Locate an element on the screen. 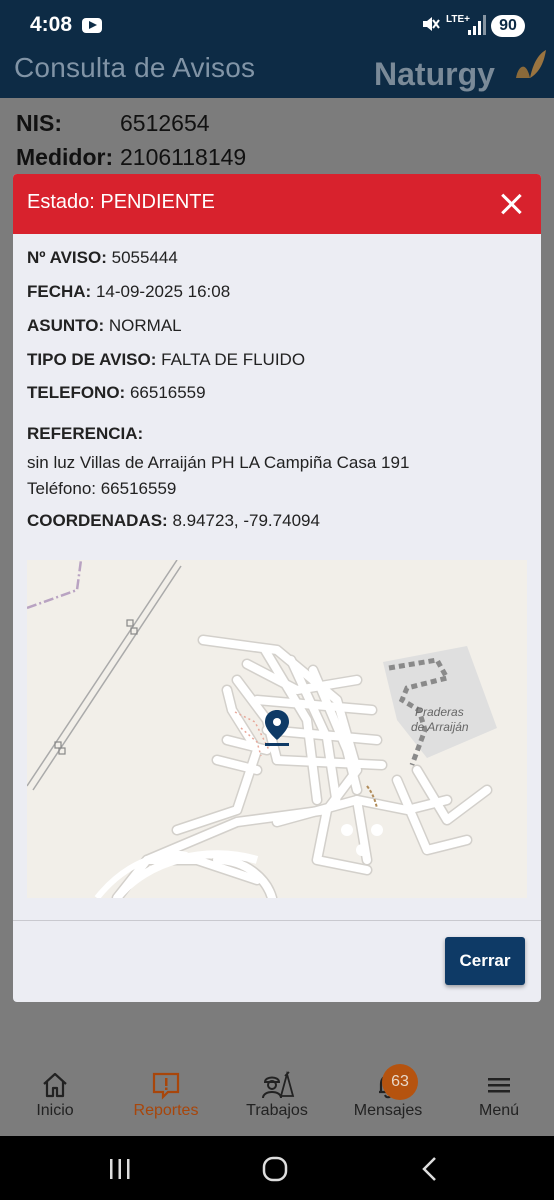 The height and width of the screenshot is (1200, 554). home-icon is located at coordinates (55, 1085).